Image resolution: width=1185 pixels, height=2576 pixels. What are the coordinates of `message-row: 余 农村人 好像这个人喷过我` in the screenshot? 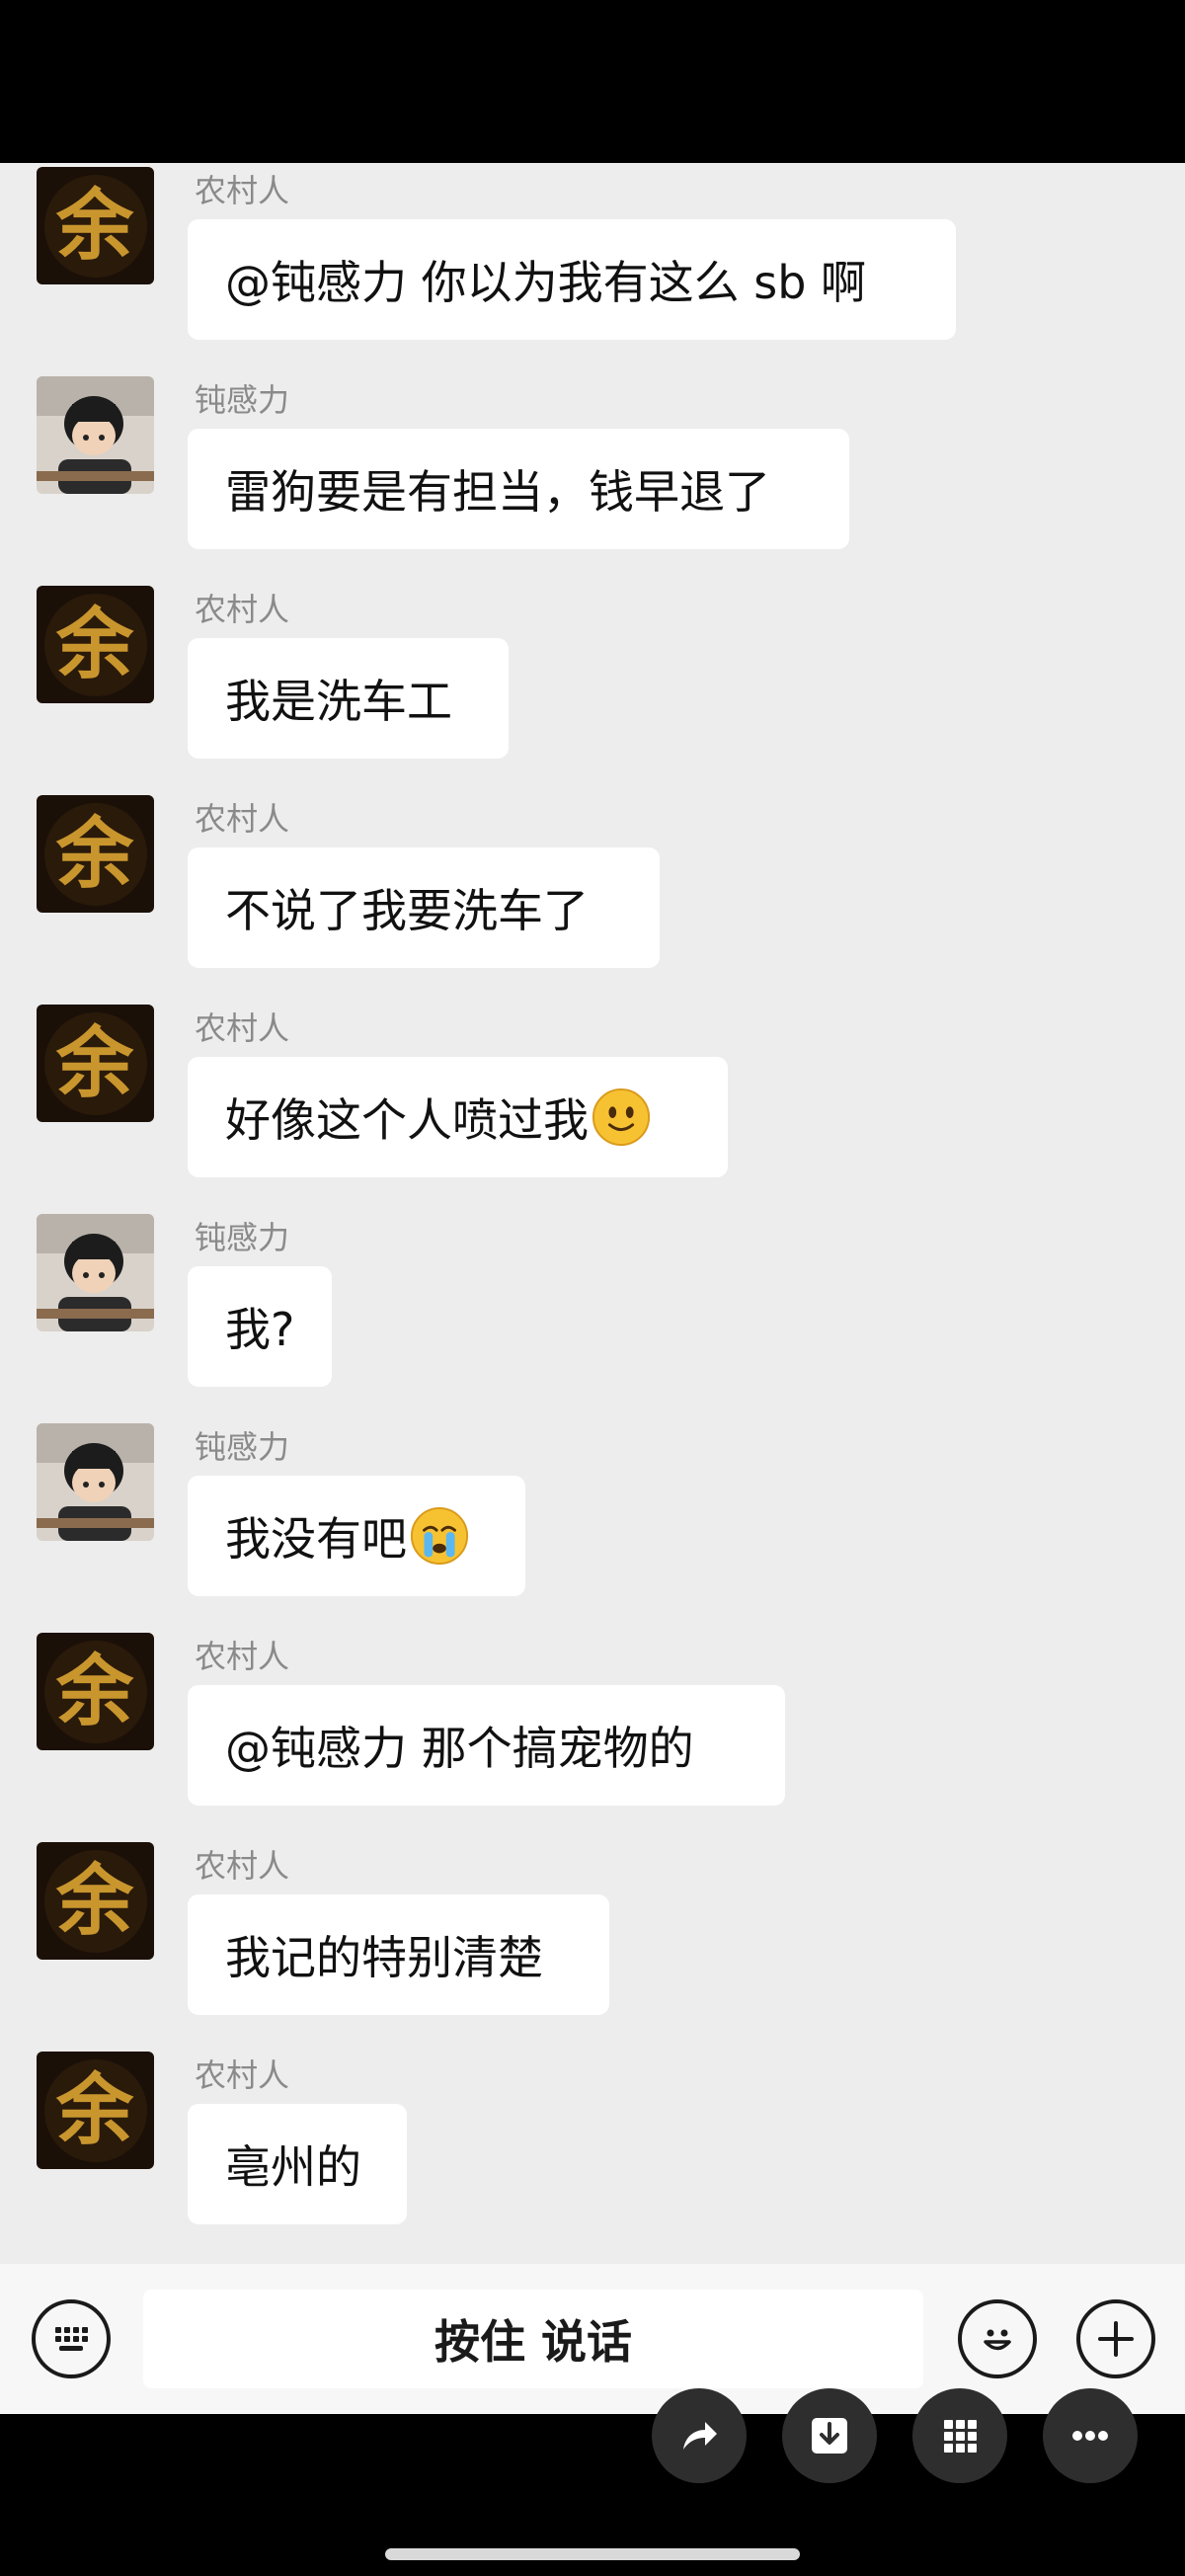 It's located at (592, 1105).